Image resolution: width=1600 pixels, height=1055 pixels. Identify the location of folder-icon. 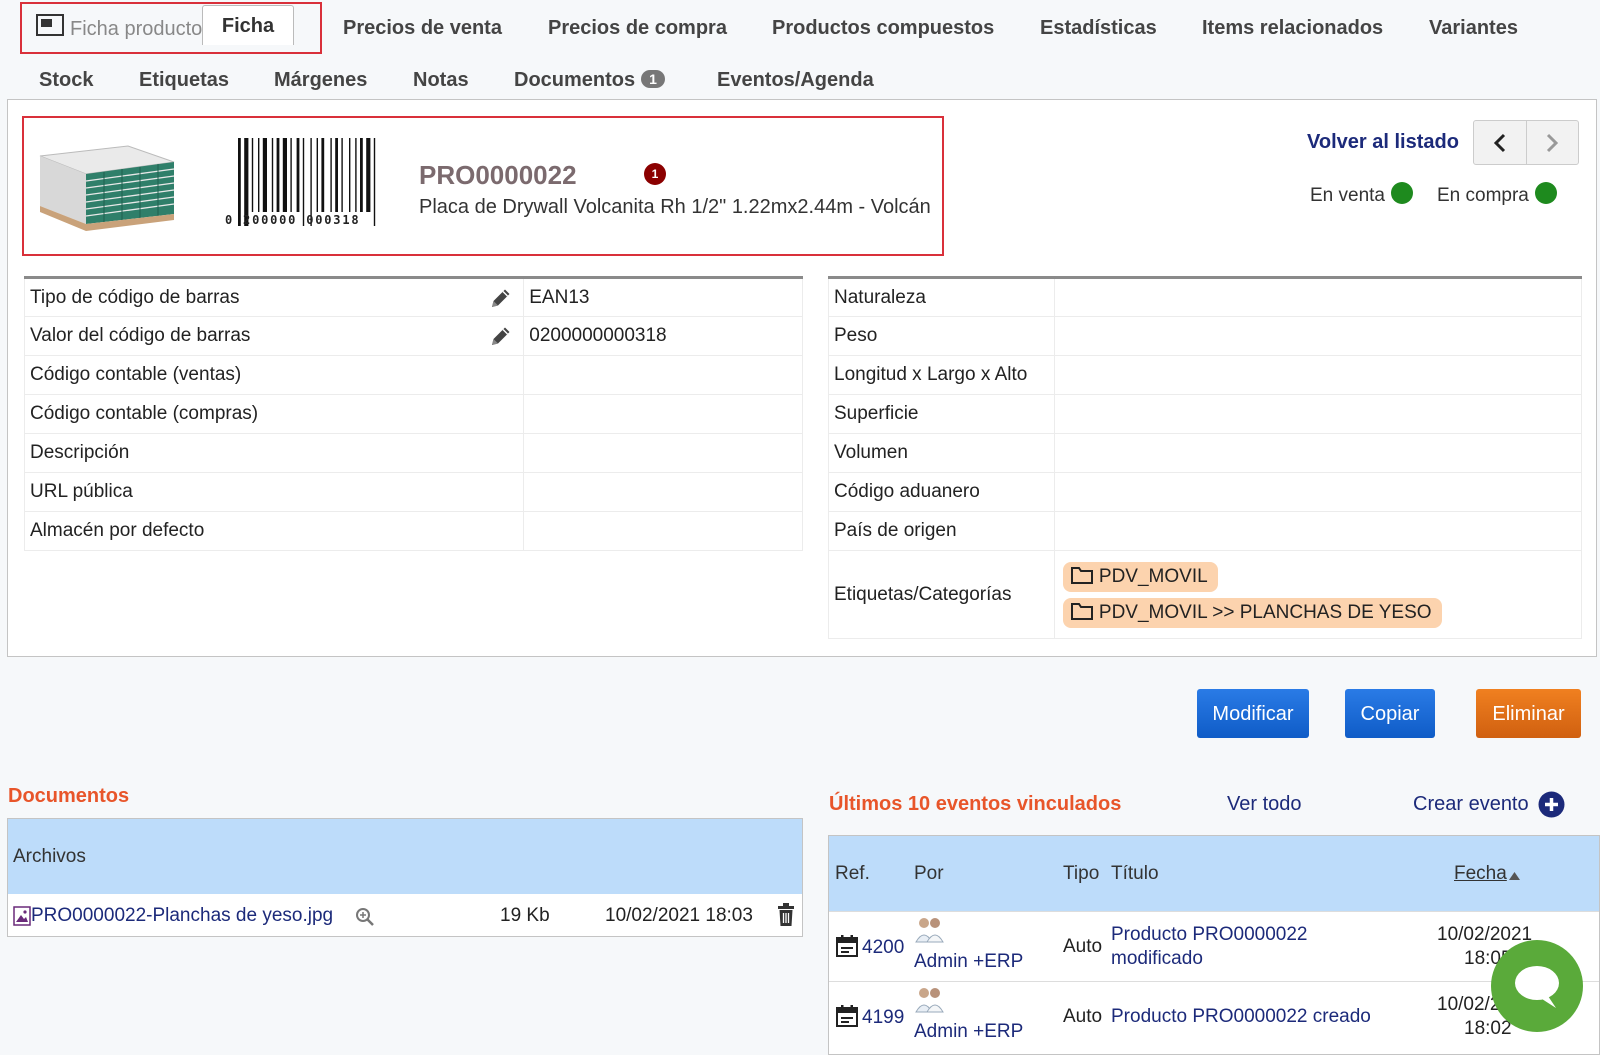
(1081, 611).